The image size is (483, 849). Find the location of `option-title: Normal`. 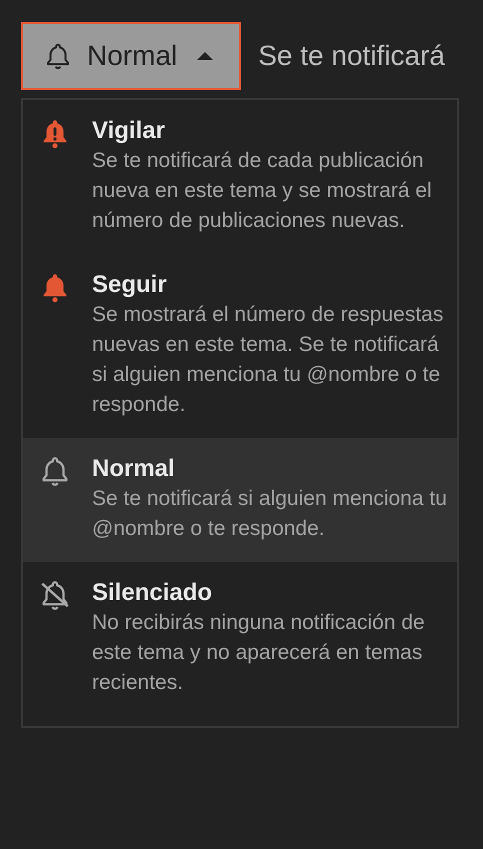

option-title: Normal is located at coordinates (134, 469).